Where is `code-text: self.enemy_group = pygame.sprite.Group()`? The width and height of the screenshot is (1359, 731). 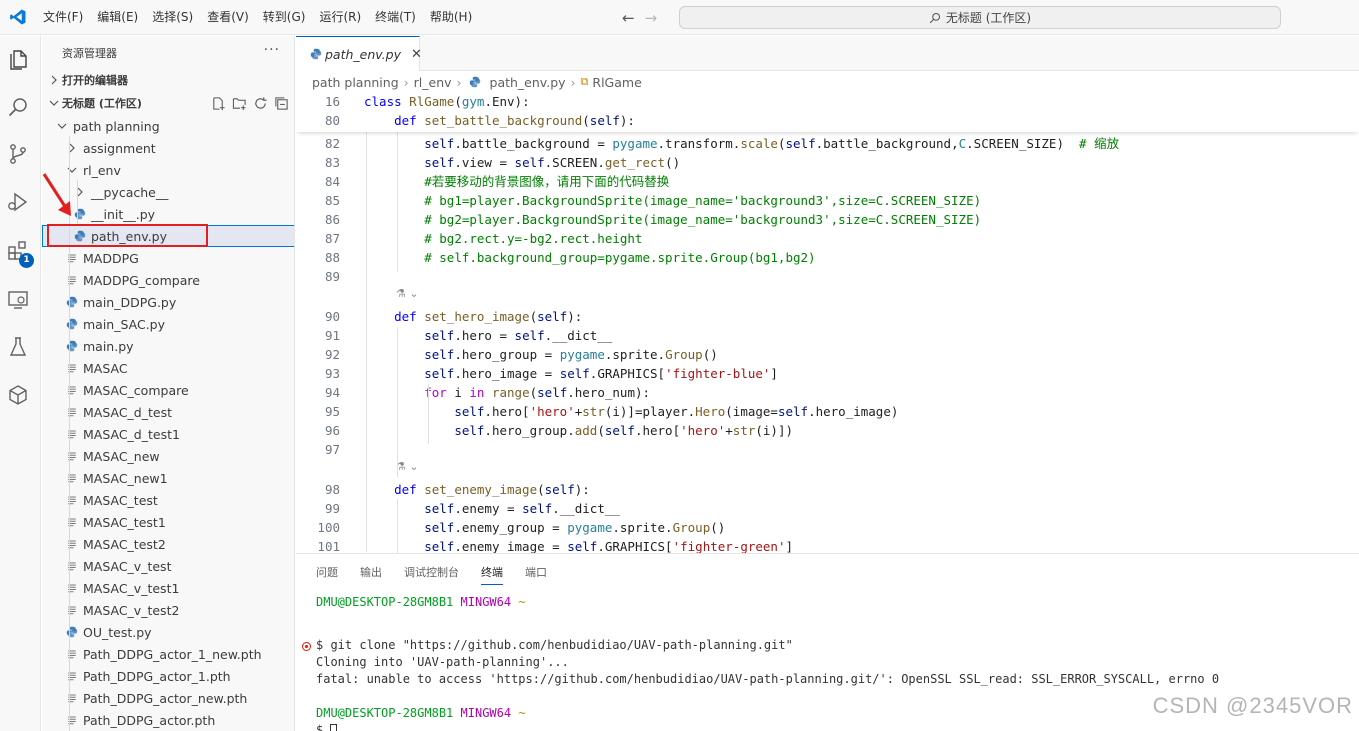
code-text: self.enemy_group = pygame.sprite.Group() is located at coordinates (575, 527).